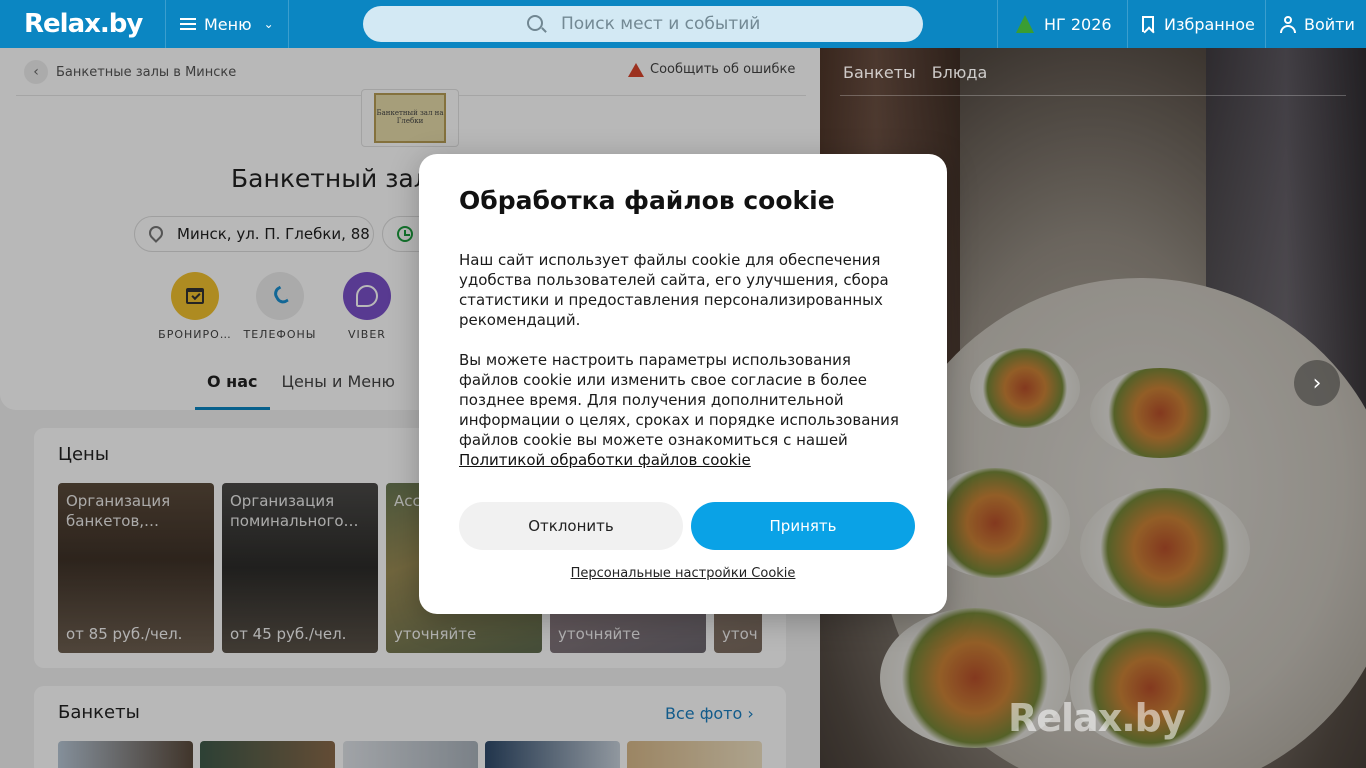  I want to click on favorites-link: Избранное, so click(1196, 24).